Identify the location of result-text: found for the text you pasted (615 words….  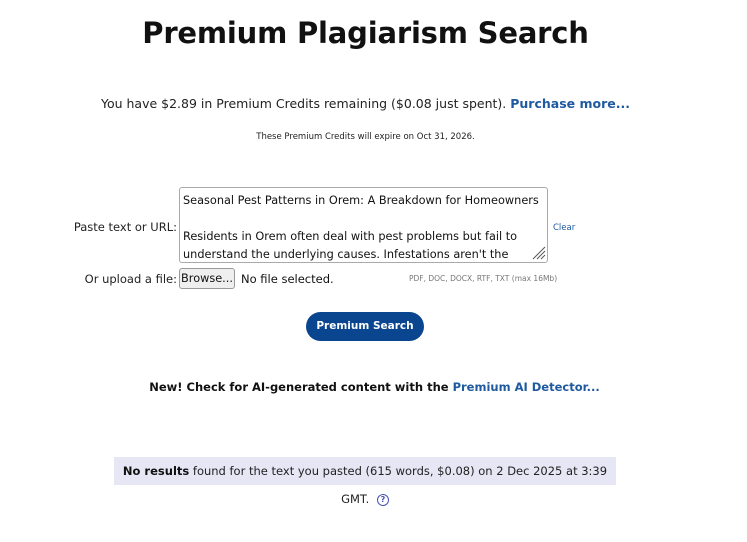
(400, 485).